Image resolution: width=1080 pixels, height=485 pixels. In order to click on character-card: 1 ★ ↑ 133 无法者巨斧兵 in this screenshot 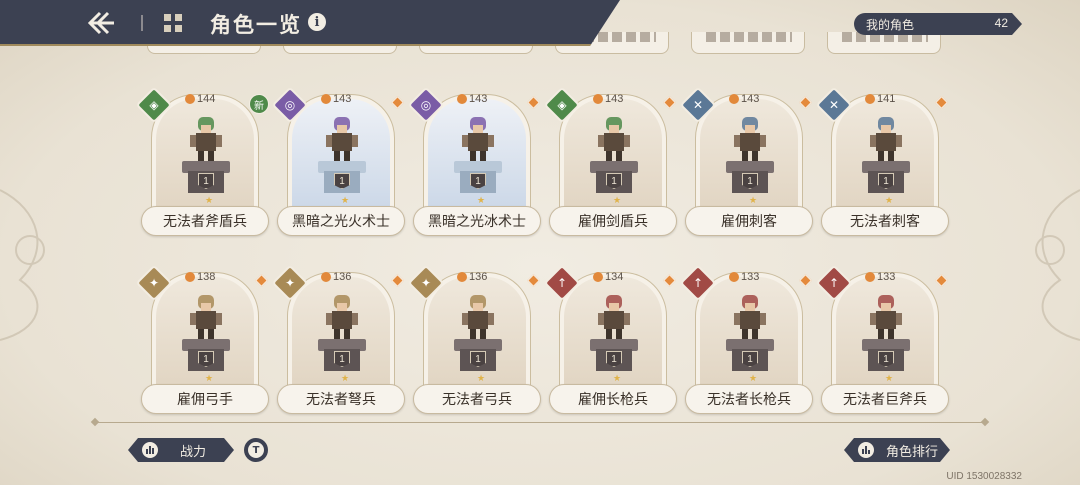, I will do `click(882, 341)`.